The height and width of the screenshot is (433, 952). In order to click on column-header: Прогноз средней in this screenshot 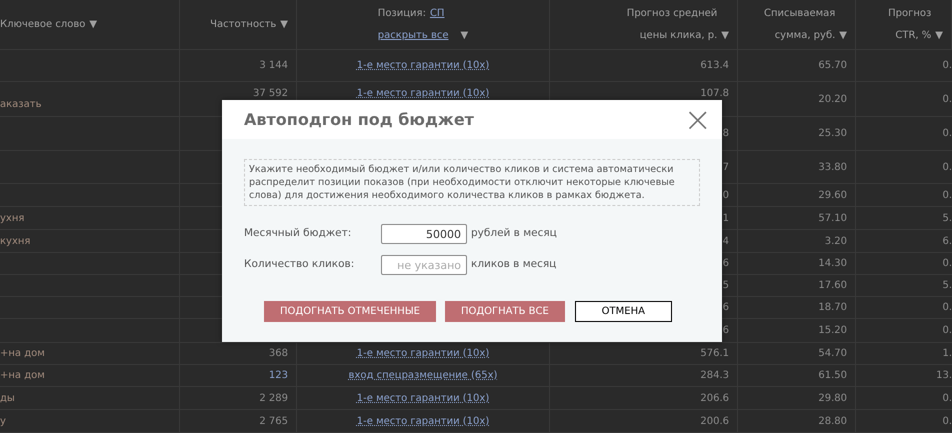, I will do `click(672, 13)`.